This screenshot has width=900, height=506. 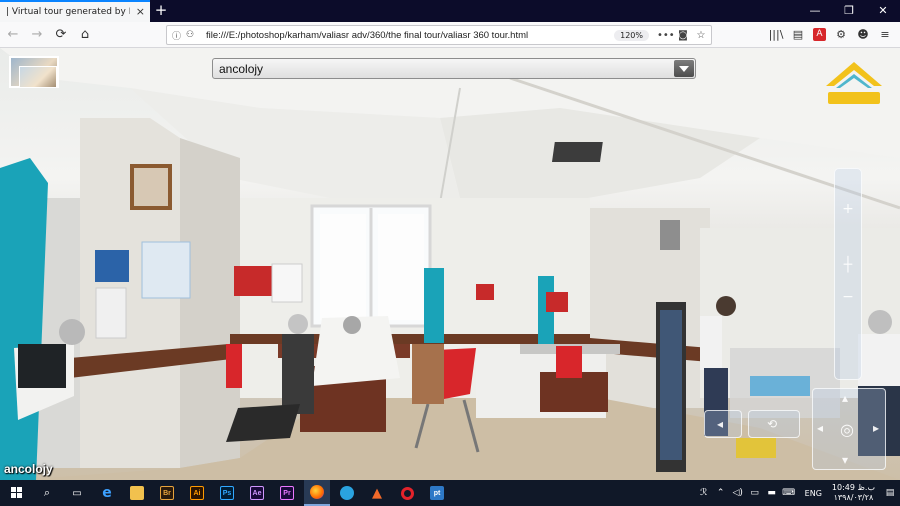 I want to click on library-icon: |||\, so click(x=776, y=35).